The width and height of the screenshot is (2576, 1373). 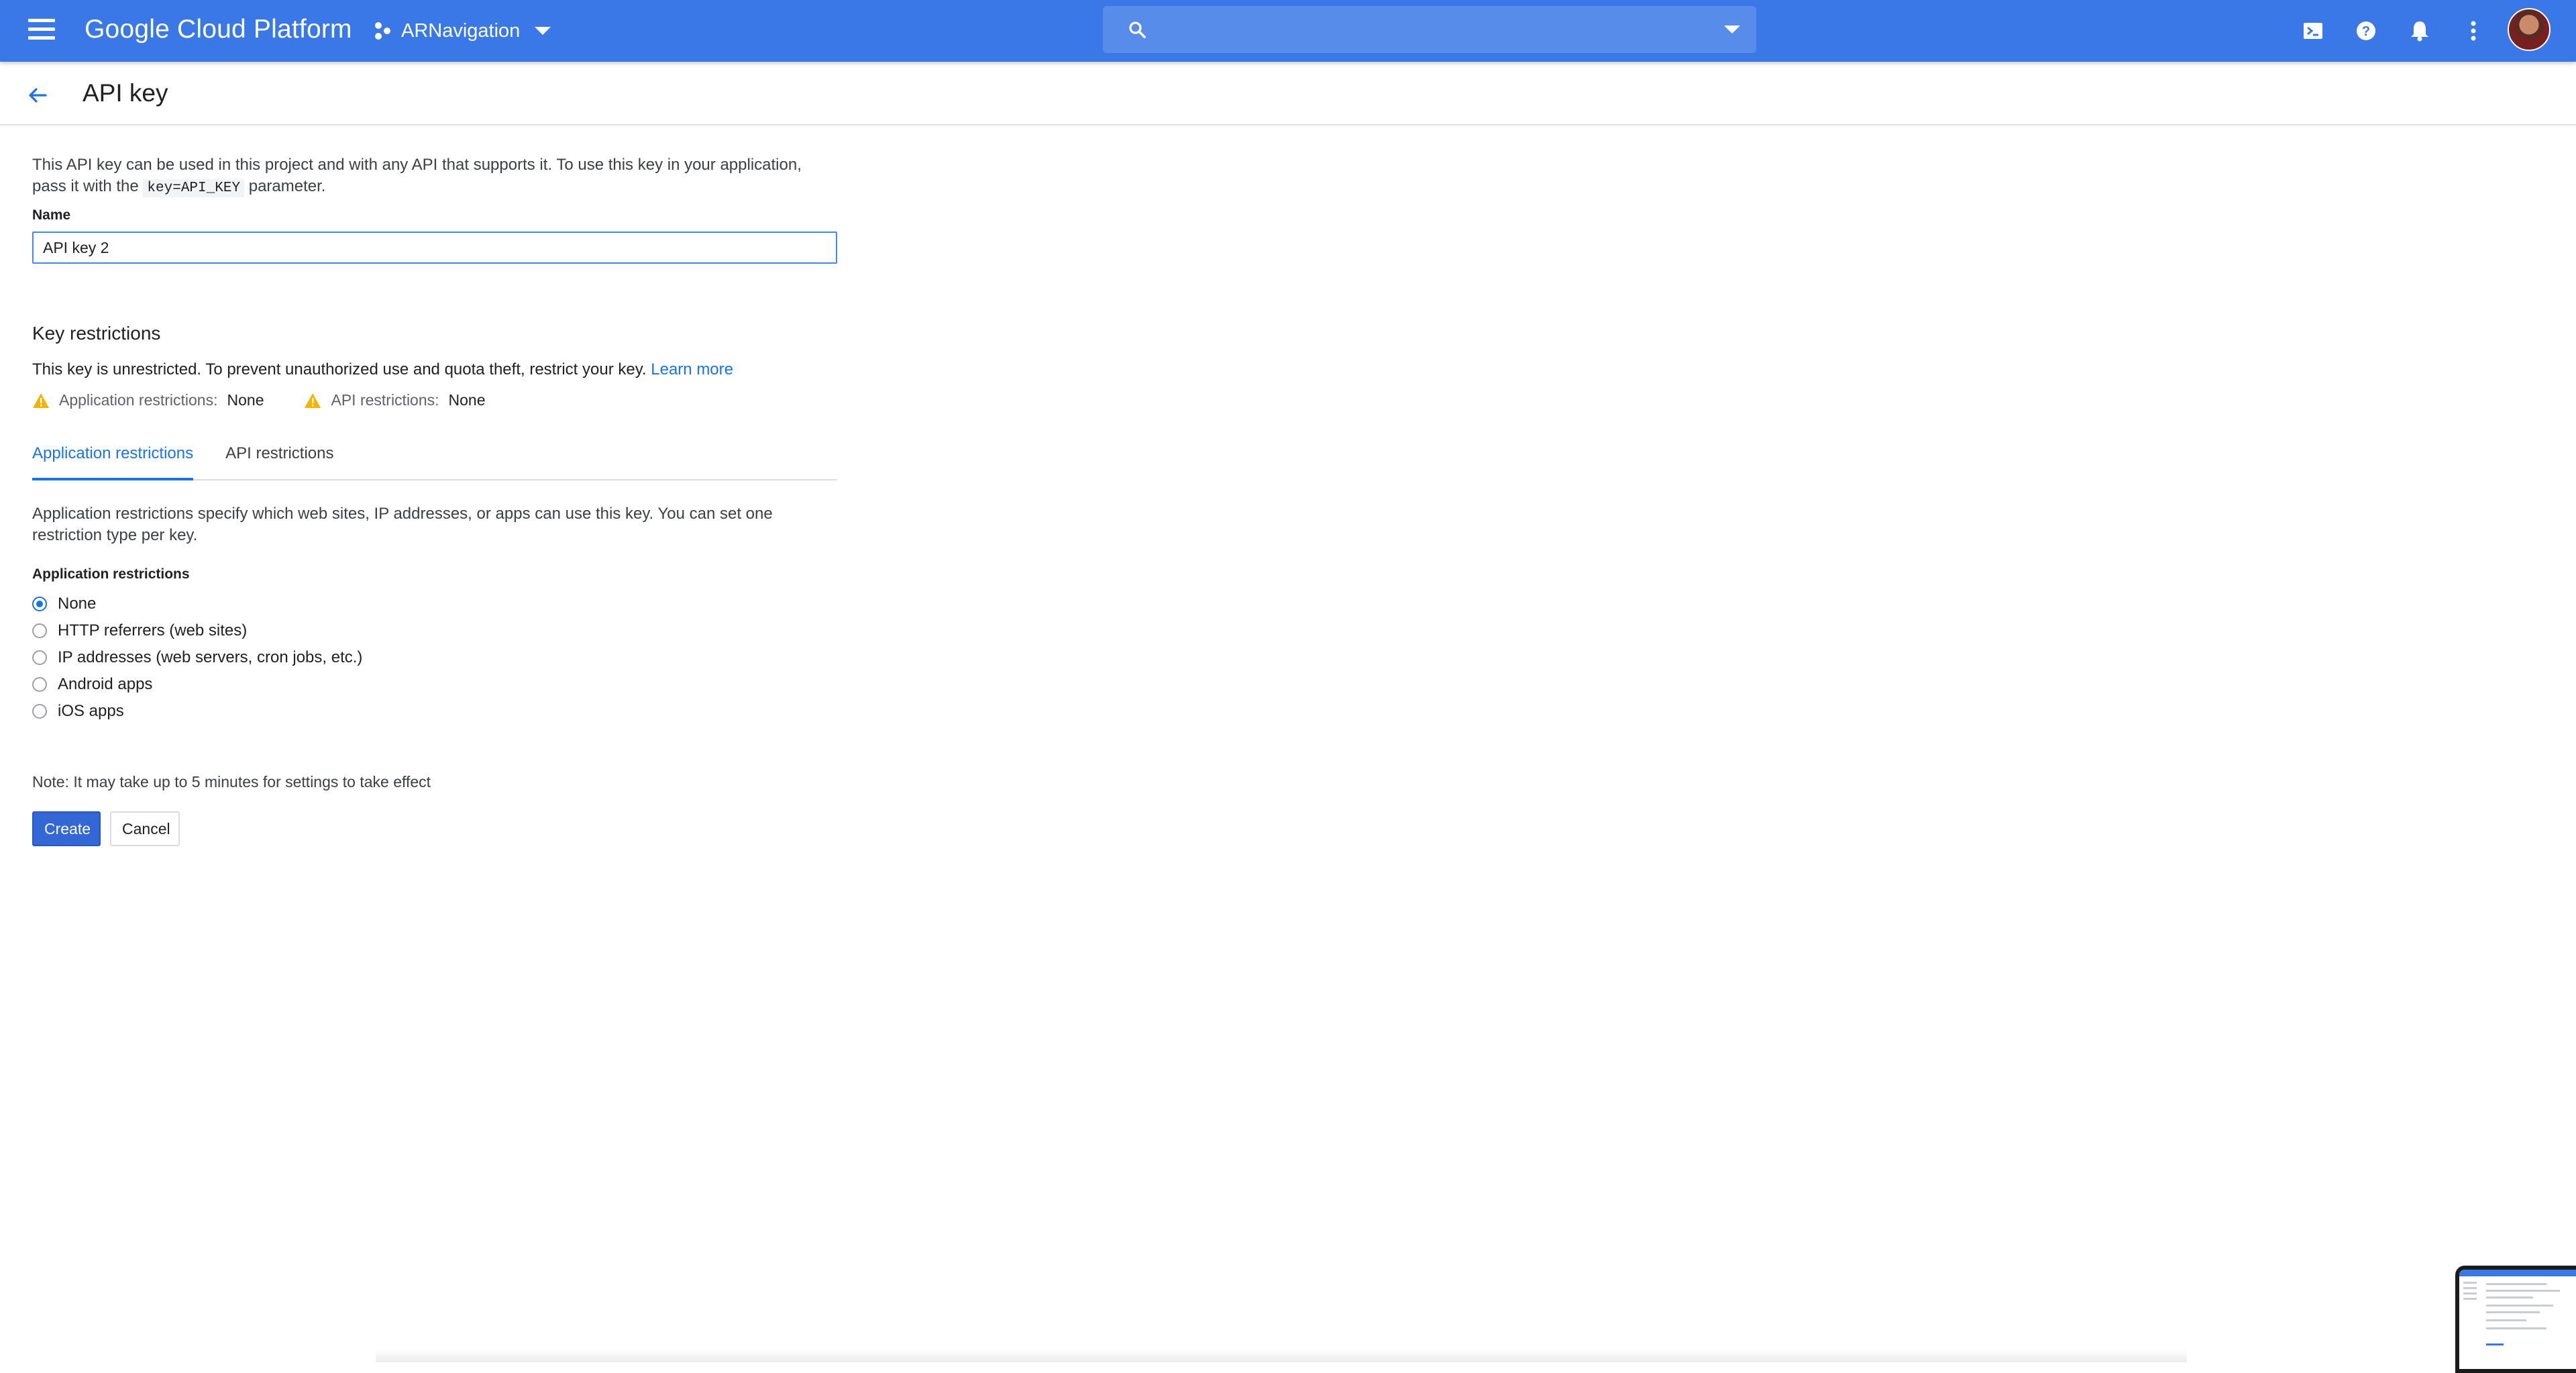 I want to click on tab-api-restrictions: API restrictions, so click(x=279, y=460).